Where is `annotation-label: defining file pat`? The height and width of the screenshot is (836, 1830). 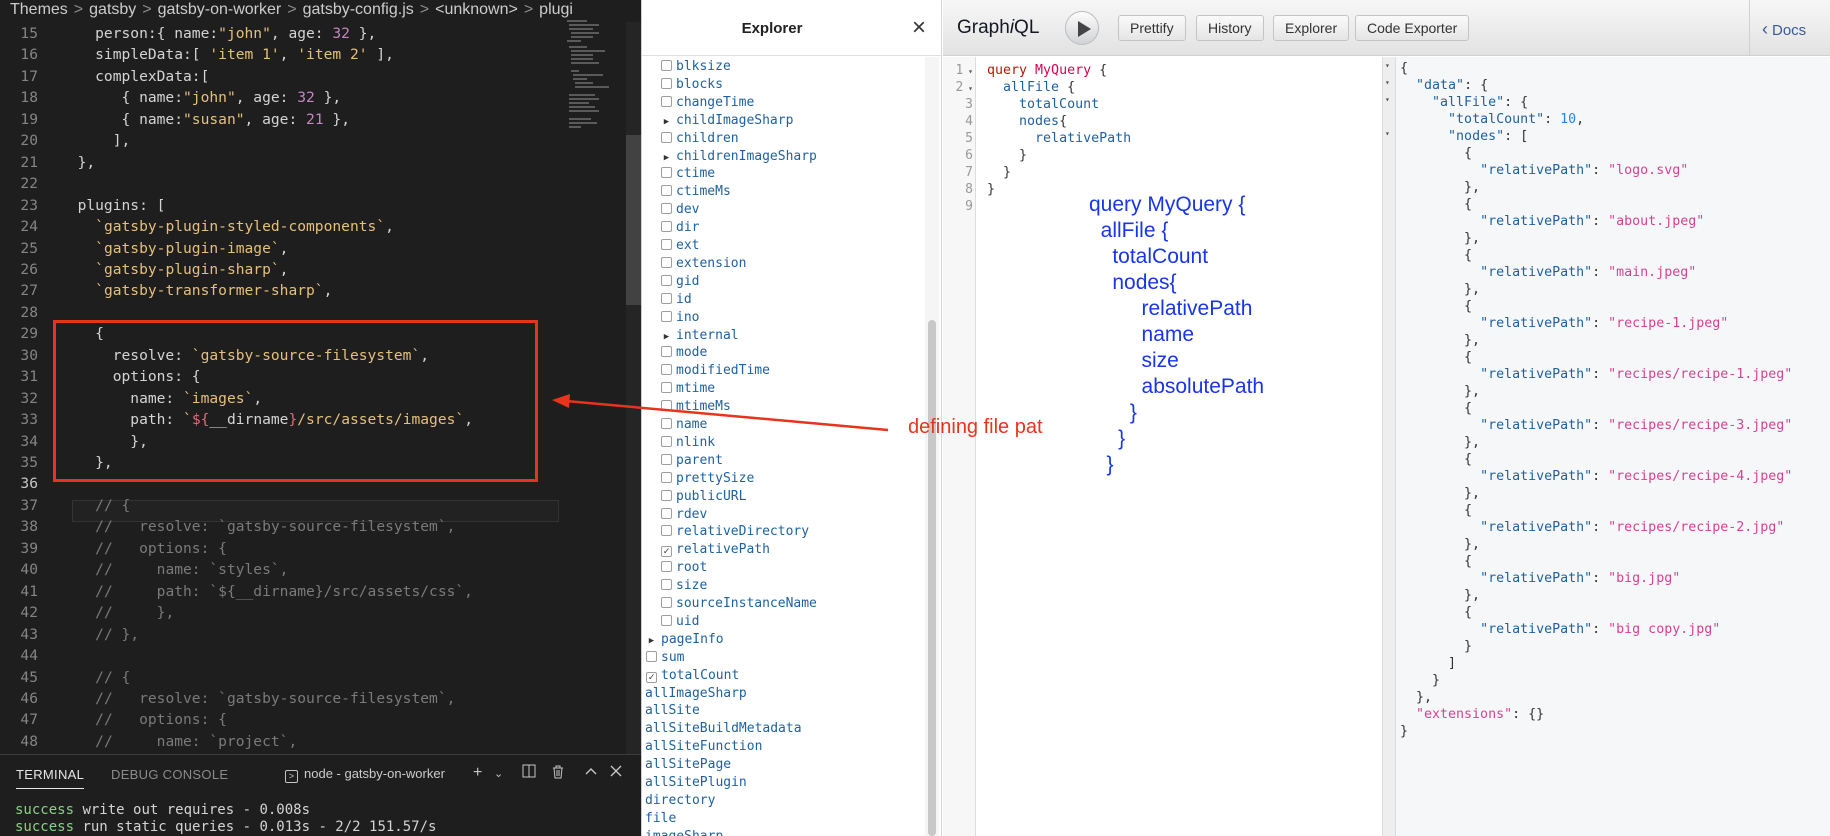
annotation-label: defining file pat is located at coordinates (975, 427).